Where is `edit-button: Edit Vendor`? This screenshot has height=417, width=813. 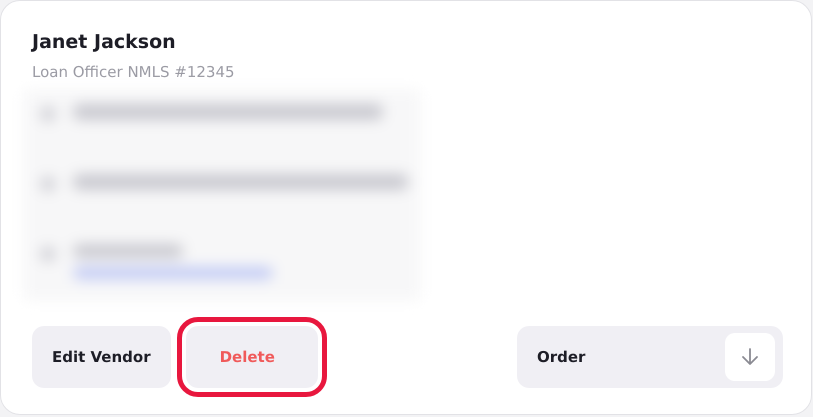
edit-button: Edit Vendor is located at coordinates (101, 357).